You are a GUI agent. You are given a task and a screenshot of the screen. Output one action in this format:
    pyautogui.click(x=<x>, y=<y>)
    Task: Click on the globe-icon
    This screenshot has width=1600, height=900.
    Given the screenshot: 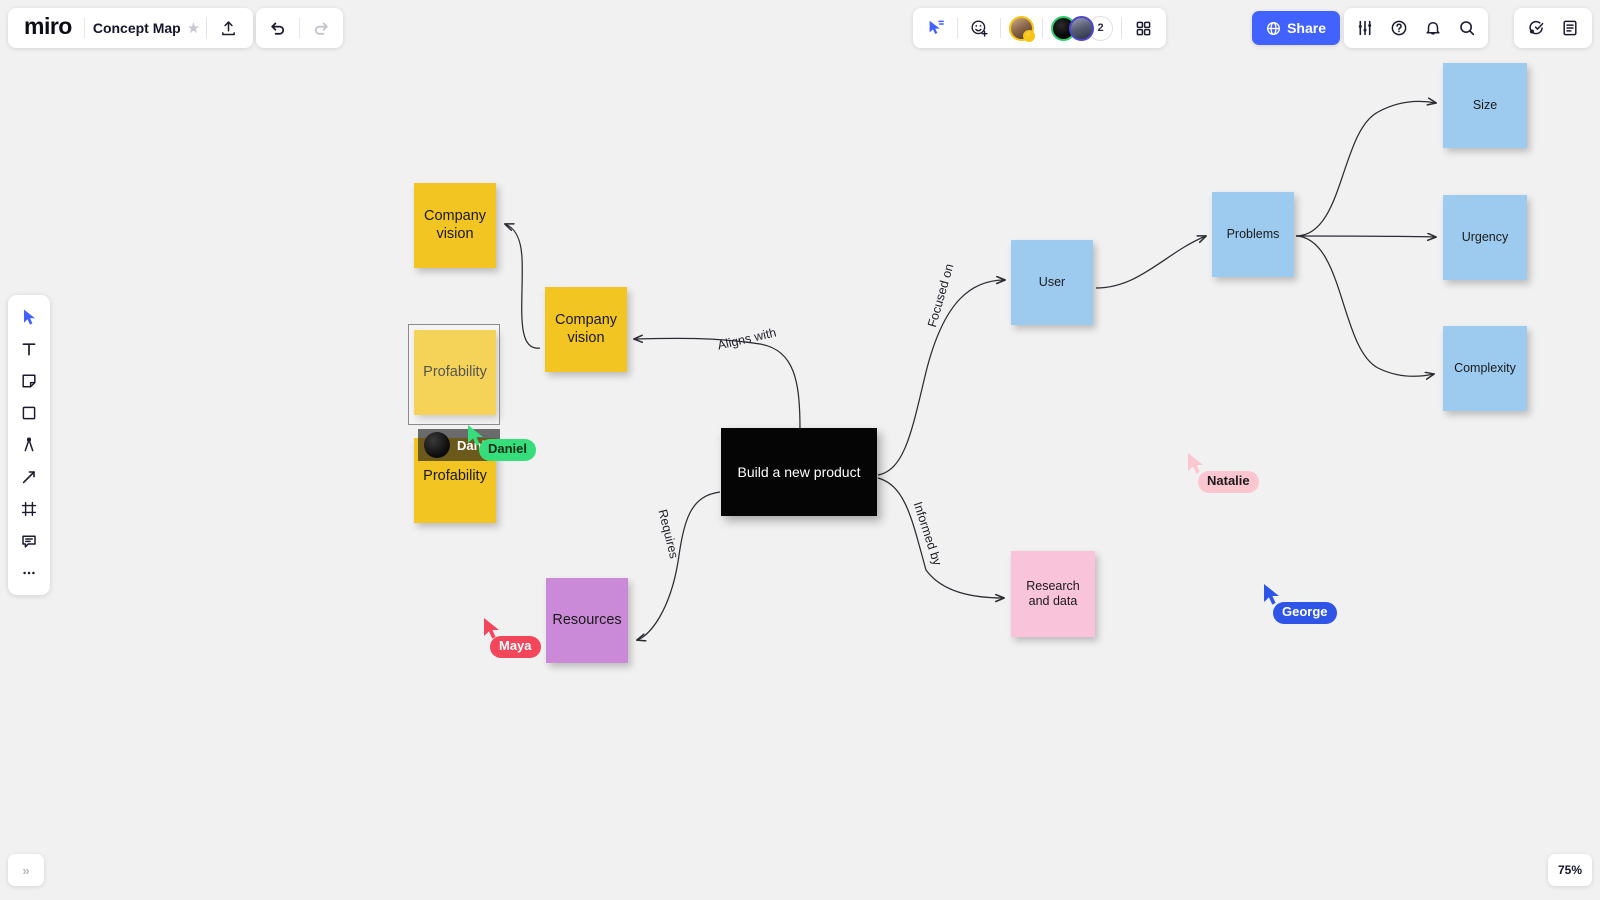 What is the action you would take?
    pyautogui.click(x=1274, y=28)
    